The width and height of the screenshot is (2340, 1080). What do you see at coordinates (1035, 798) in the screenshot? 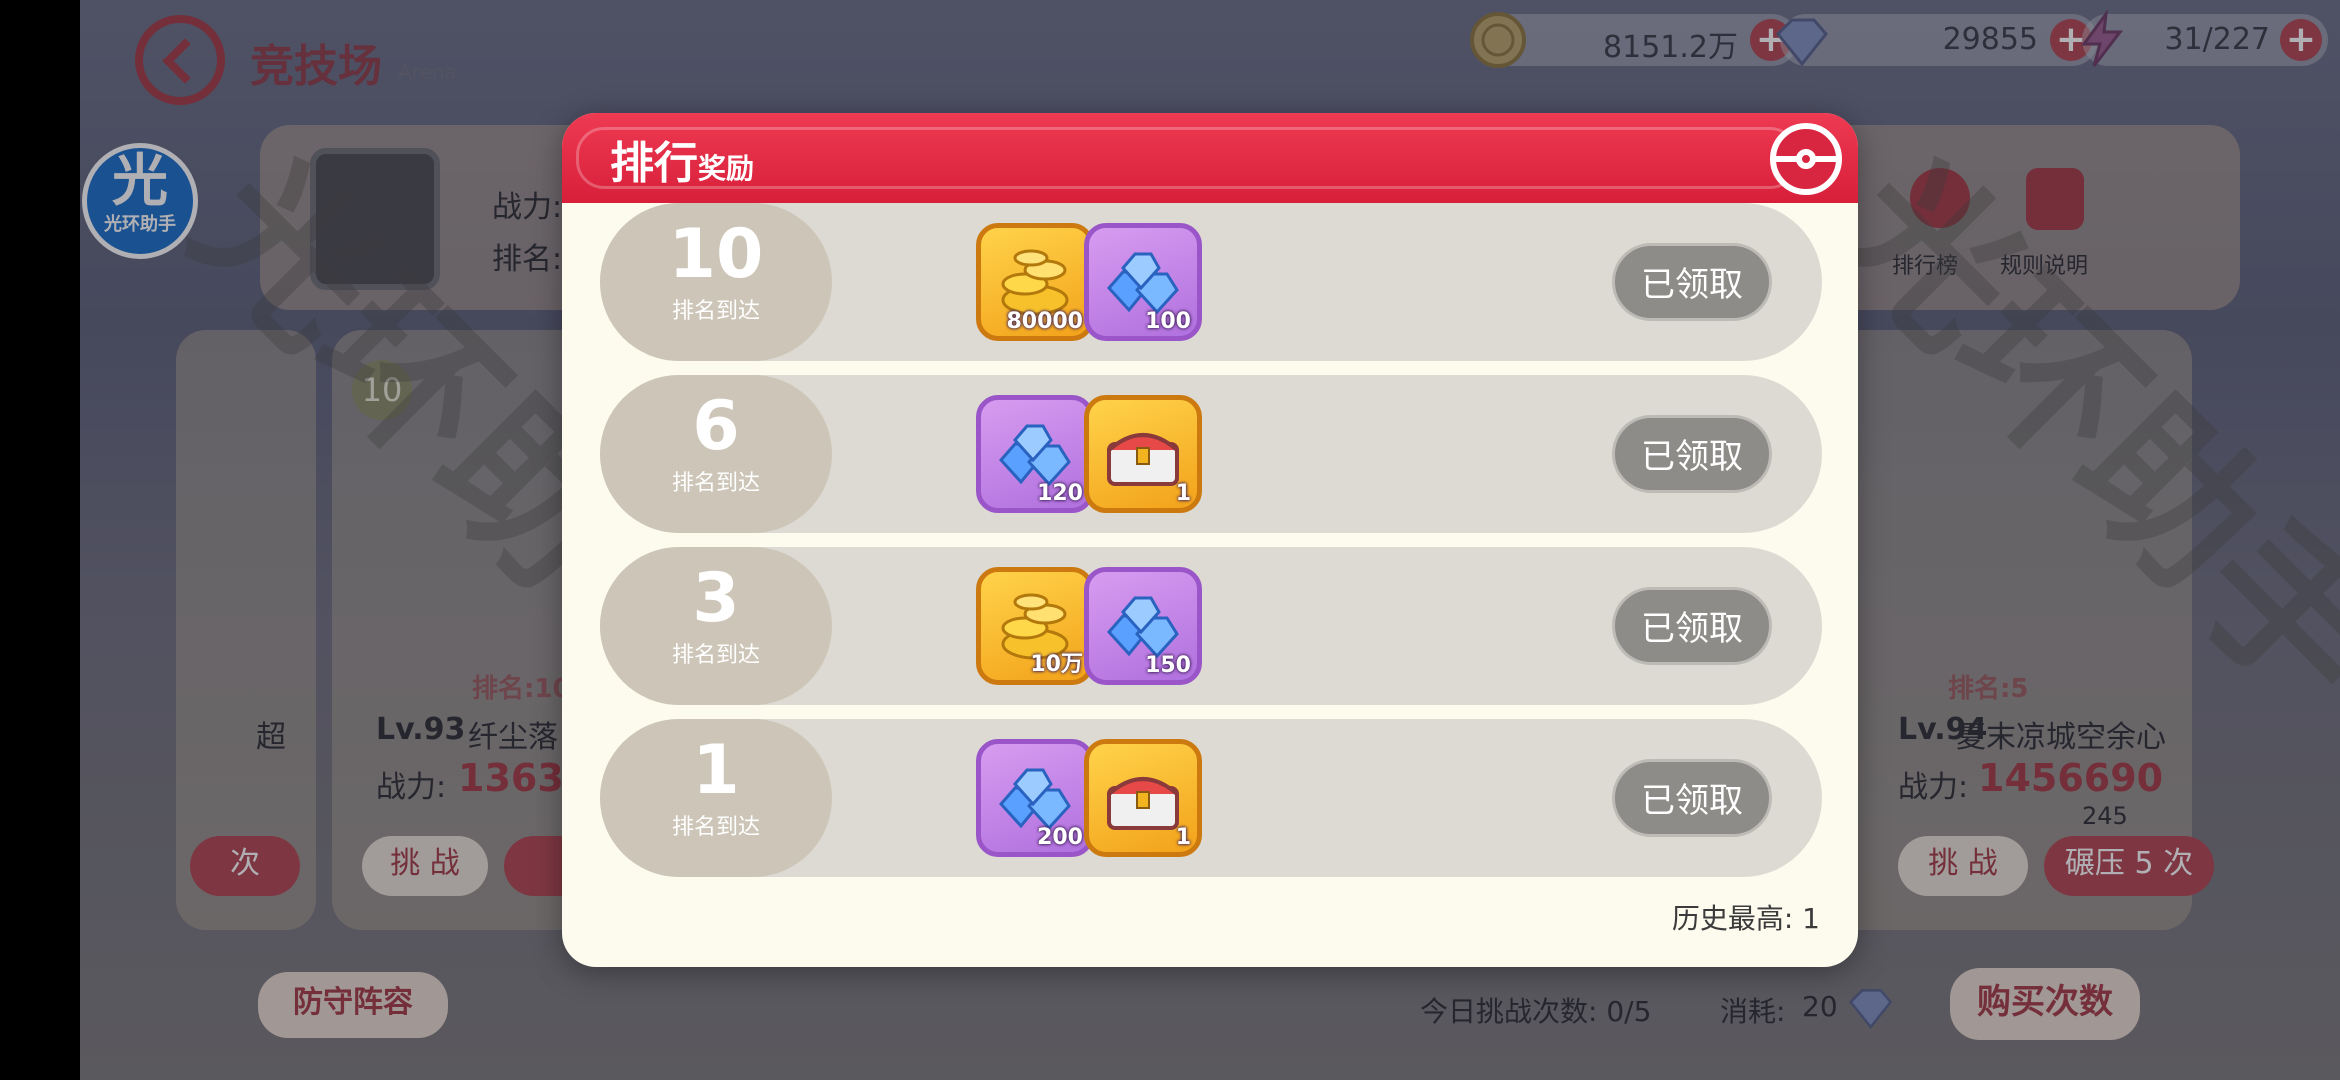
I see `diamond-pile-reward: 200` at bounding box center [1035, 798].